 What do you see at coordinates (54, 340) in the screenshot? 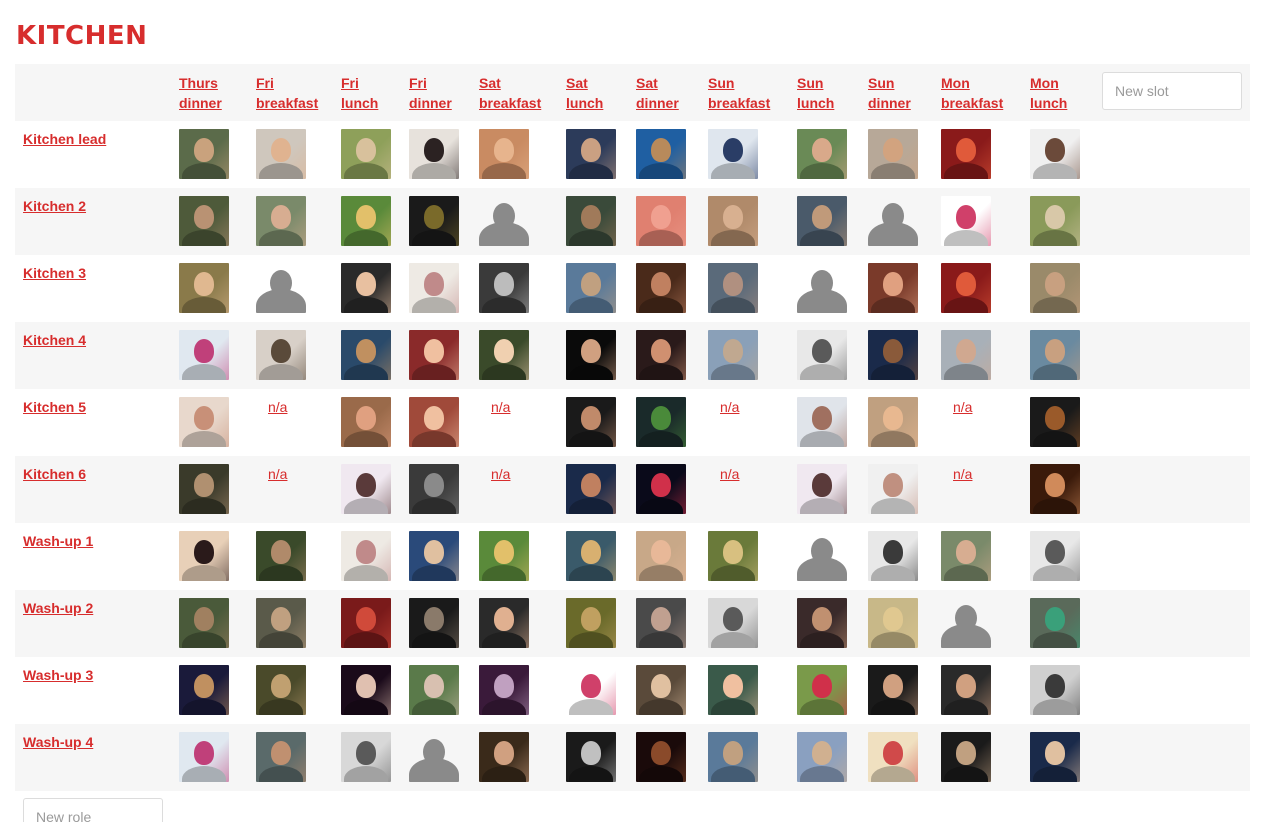
I see `role-link: Kitchen 4` at bounding box center [54, 340].